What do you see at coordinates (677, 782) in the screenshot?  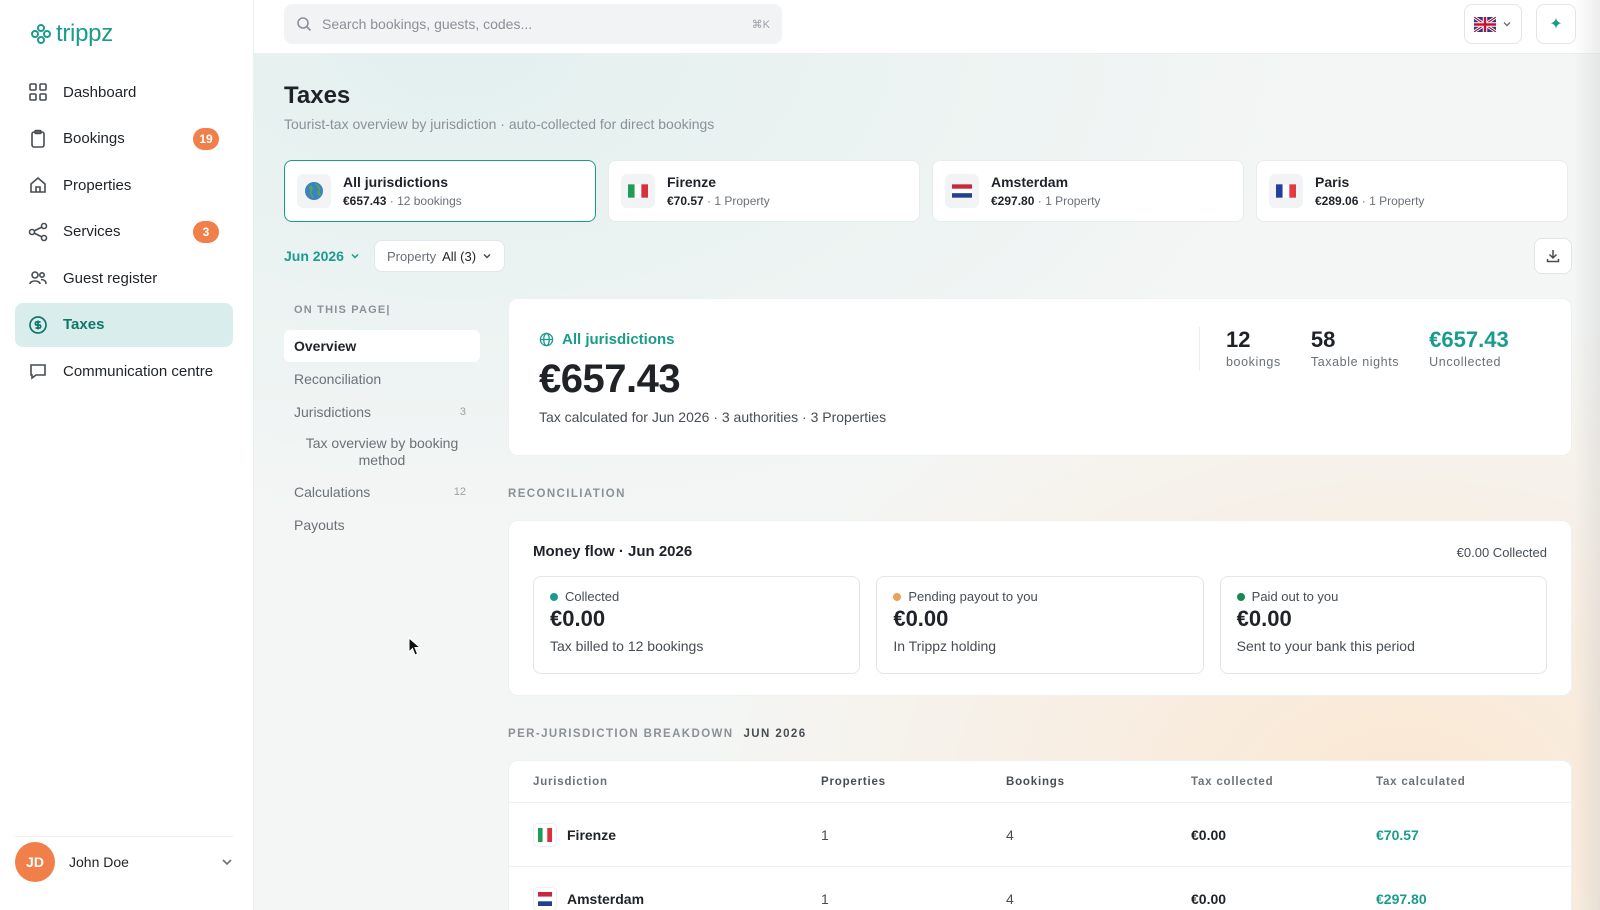 I see `column-header: Jurisdiction` at bounding box center [677, 782].